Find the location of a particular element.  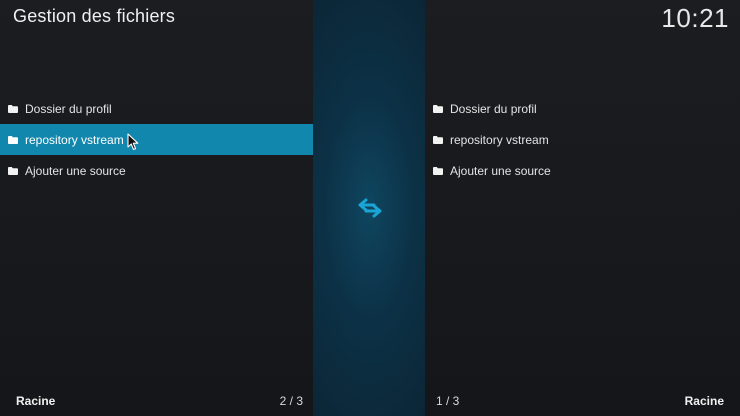

swap-arrows-icon is located at coordinates (370, 208).